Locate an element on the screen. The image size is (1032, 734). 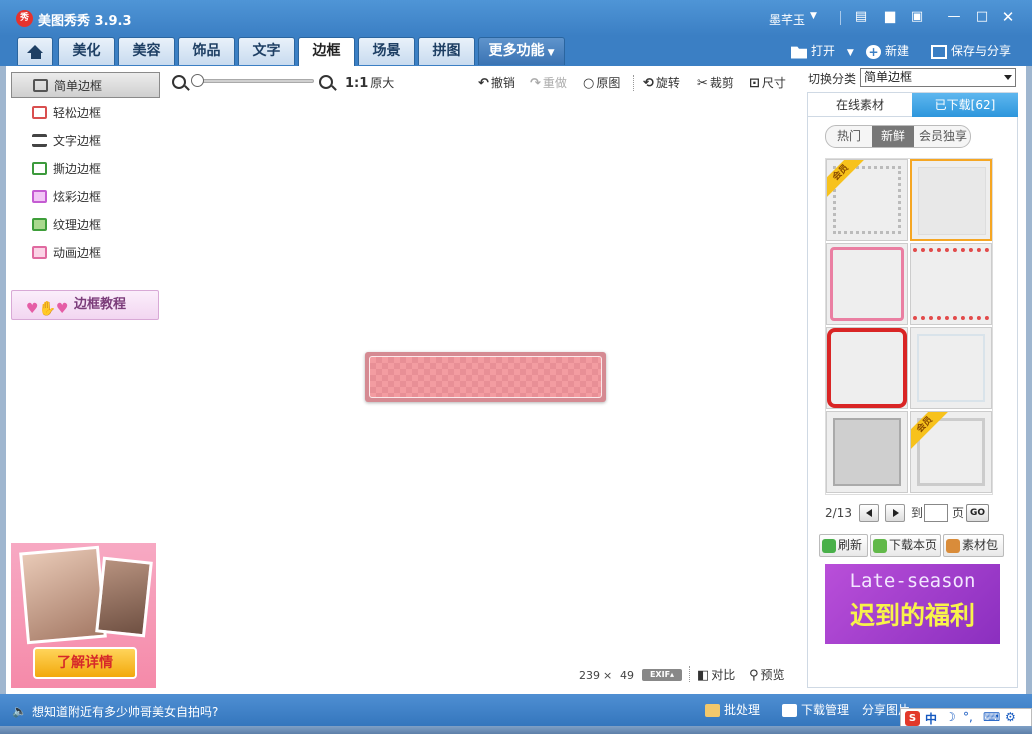
open-dropdown-icon: ▼ is located at coordinates (850, 53).